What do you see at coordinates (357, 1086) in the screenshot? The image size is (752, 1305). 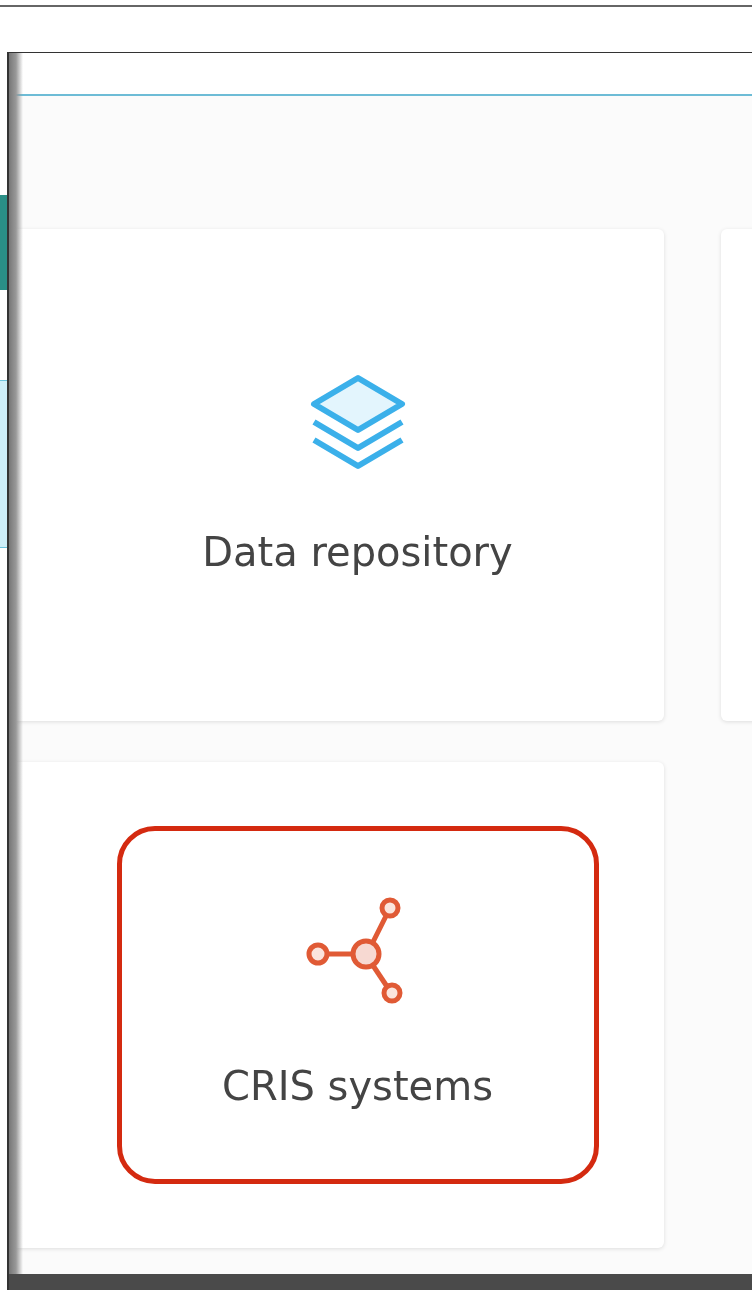 I see `card-title: CRIS systems` at bounding box center [357, 1086].